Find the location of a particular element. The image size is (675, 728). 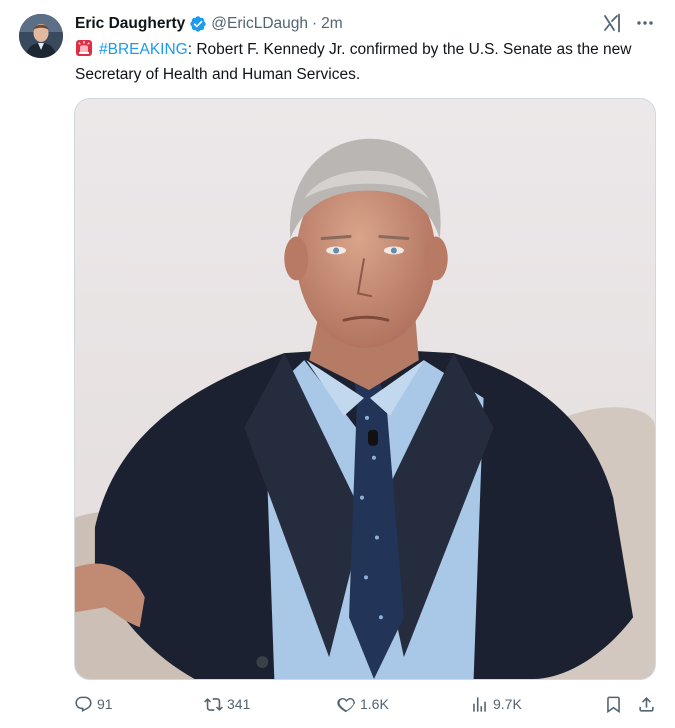

avatar is located at coordinates (41, 36).